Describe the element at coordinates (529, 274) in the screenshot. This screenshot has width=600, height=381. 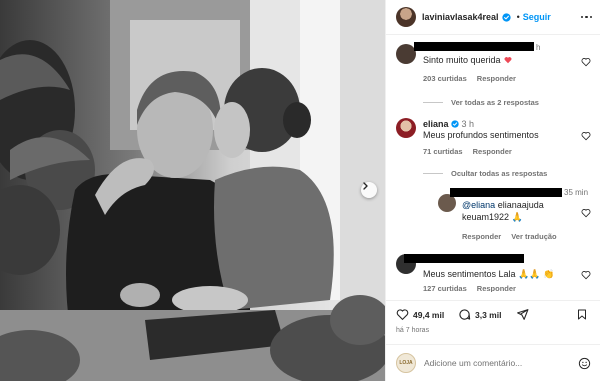
I see `pray-emoji: 🙏🙏` at that location.